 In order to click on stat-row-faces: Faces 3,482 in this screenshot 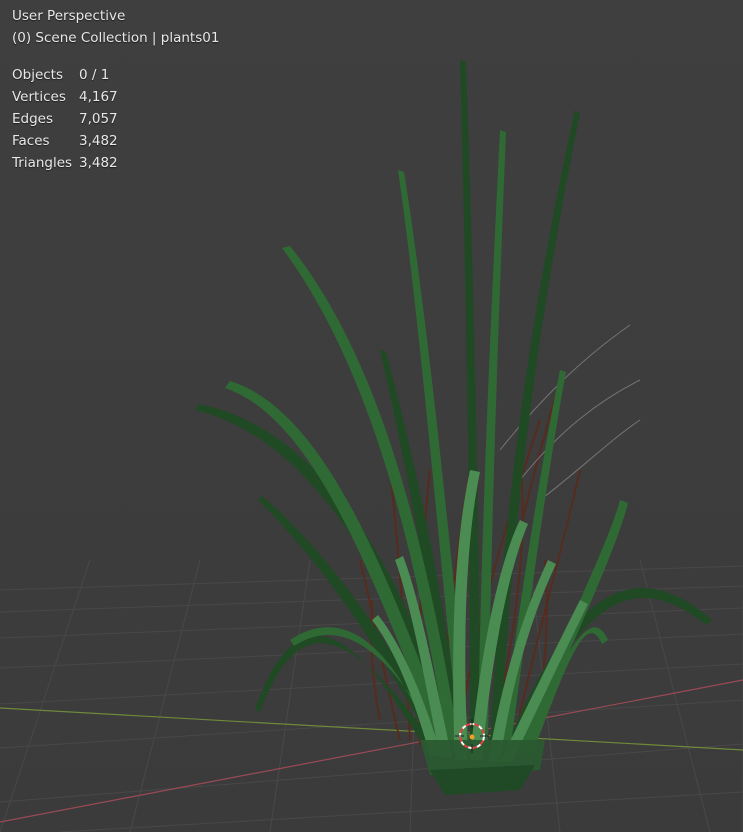, I will do `click(65, 141)`.